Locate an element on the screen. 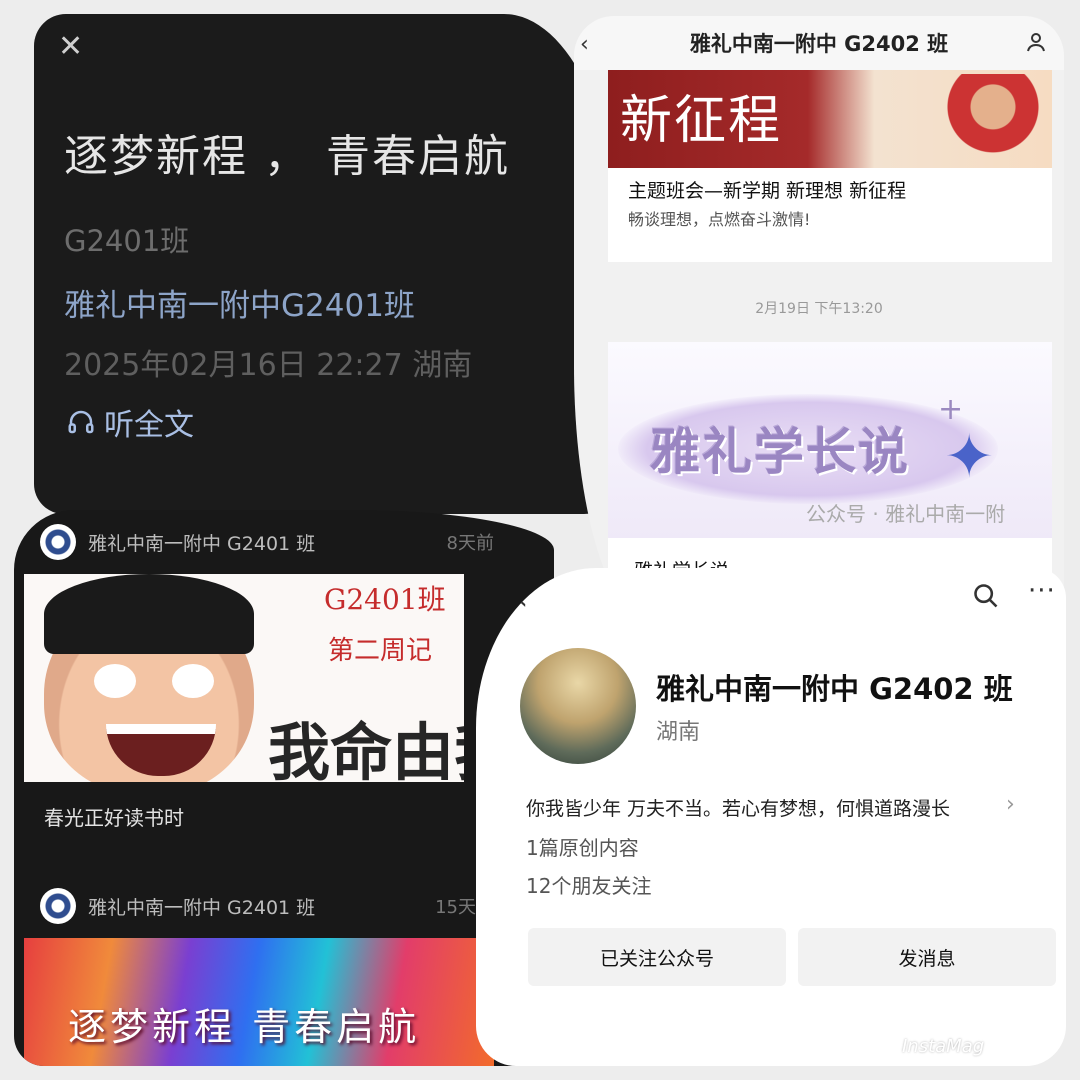  listen-full-text-button: 听全文 is located at coordinates (130, 422).